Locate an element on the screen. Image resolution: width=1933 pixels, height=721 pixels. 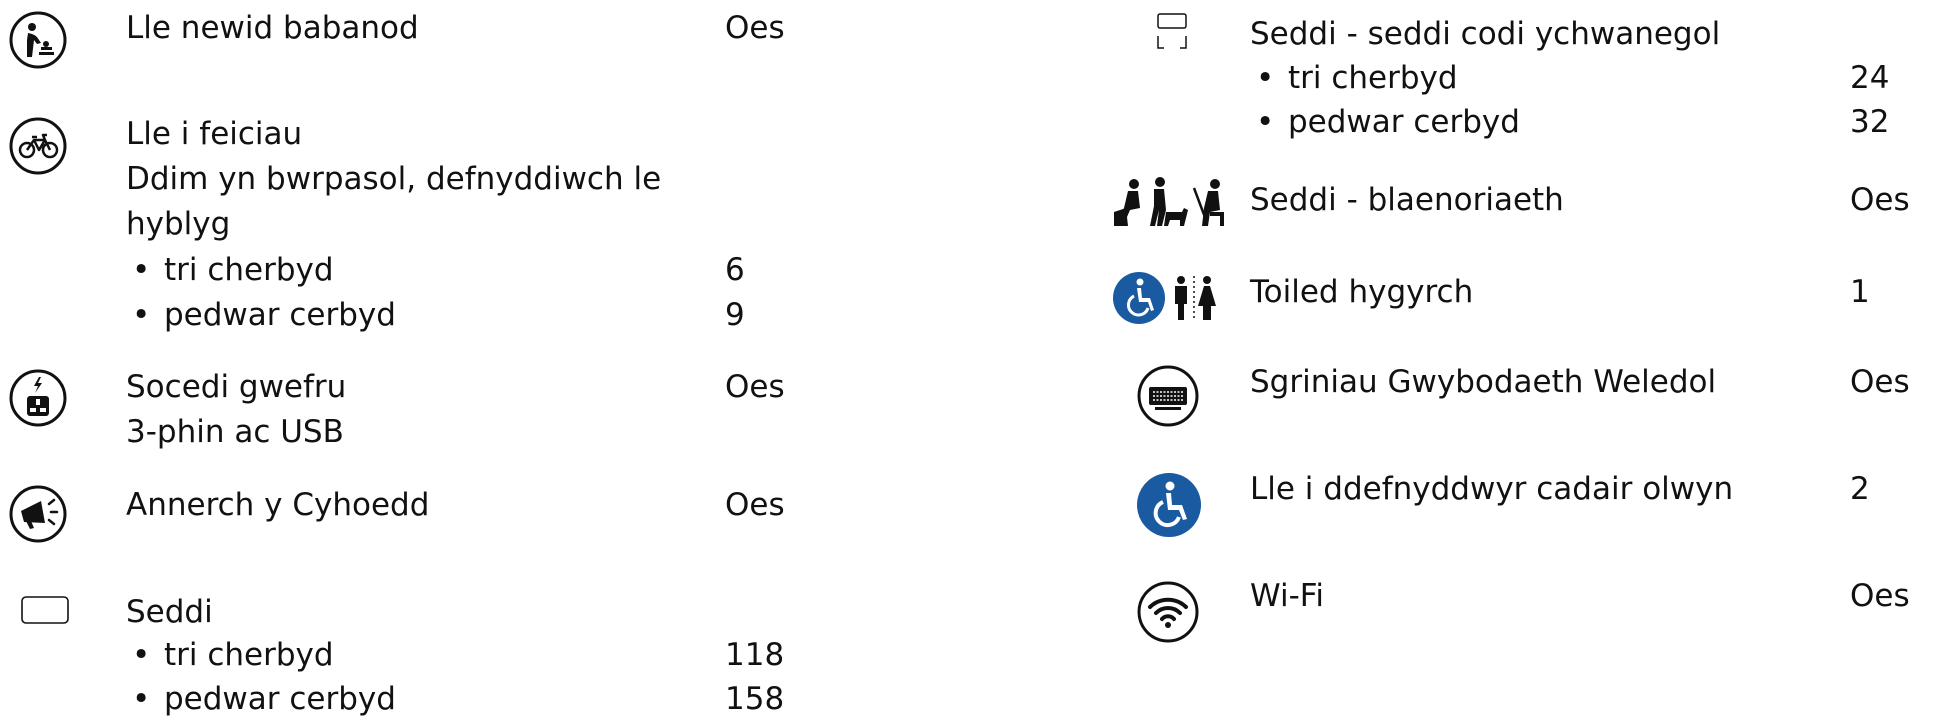
tipup-label: Seddi - seddi codi ychwanegol is located at coordinates (1485, 34).